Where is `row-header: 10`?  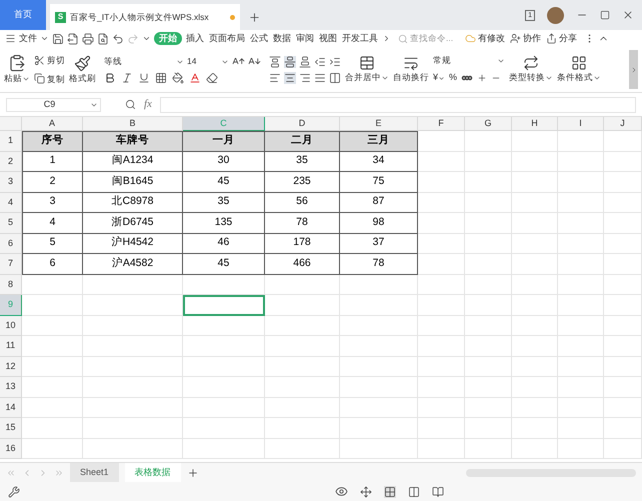 row-header: 10 is located at coordinates (11, 326).